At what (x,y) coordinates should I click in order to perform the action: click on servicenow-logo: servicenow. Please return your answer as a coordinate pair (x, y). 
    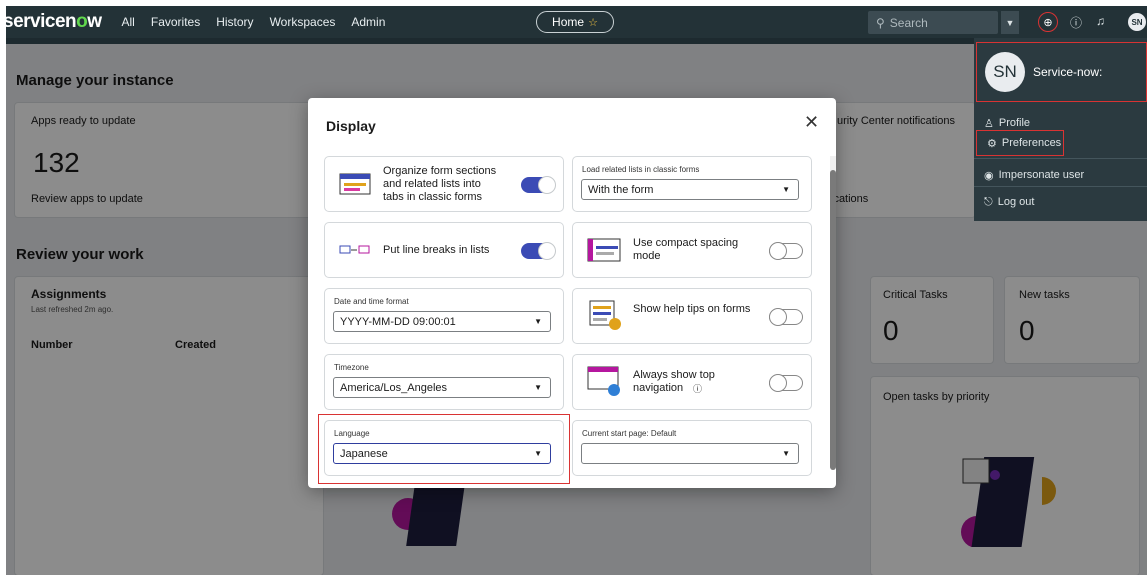
    Looking at the image, I should click on (54, 22).